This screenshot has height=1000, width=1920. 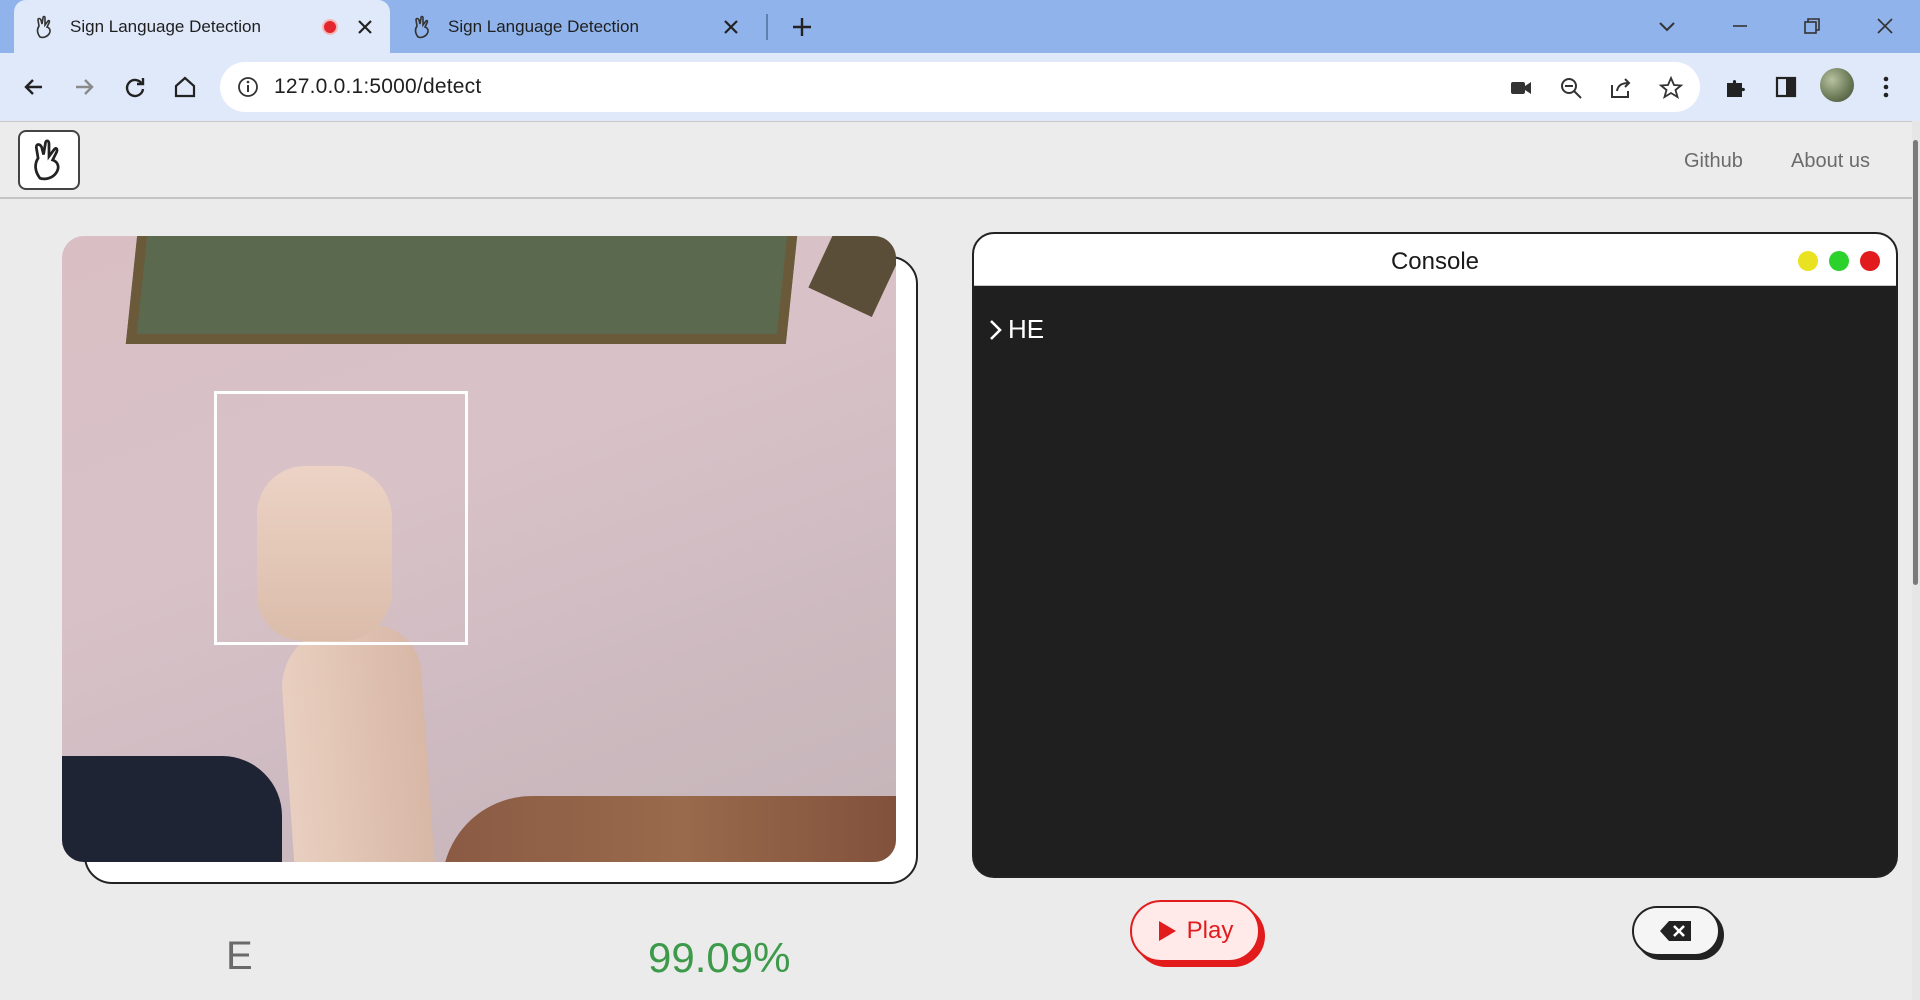 What do you see at coordinates (852, 277) in the screenshot?
I see `wall-frame-corner` at bounding box center [852, 277].